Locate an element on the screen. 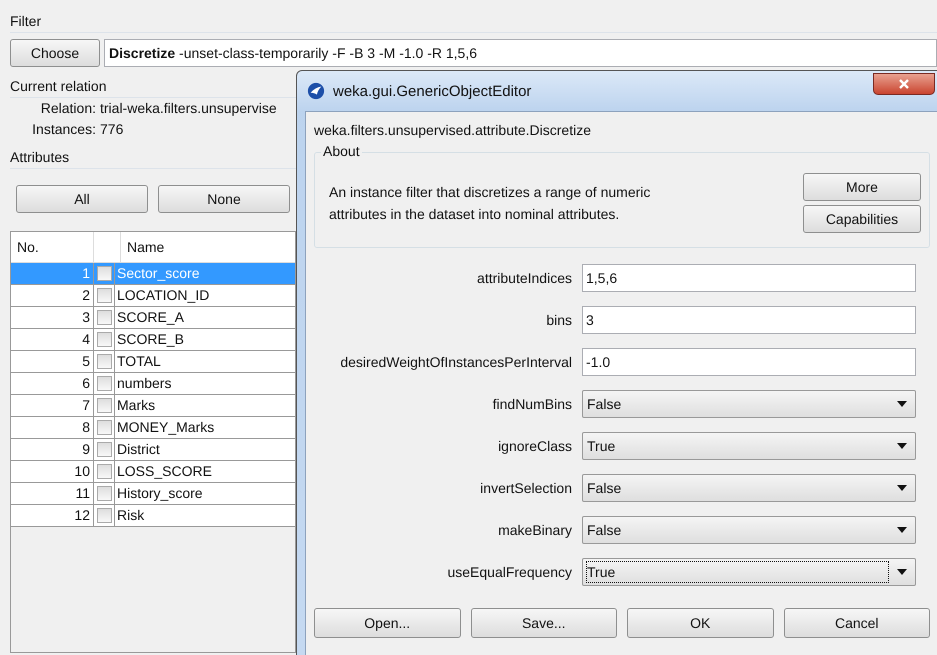  attribute-name: History_score is located at coordinates (160, 493).